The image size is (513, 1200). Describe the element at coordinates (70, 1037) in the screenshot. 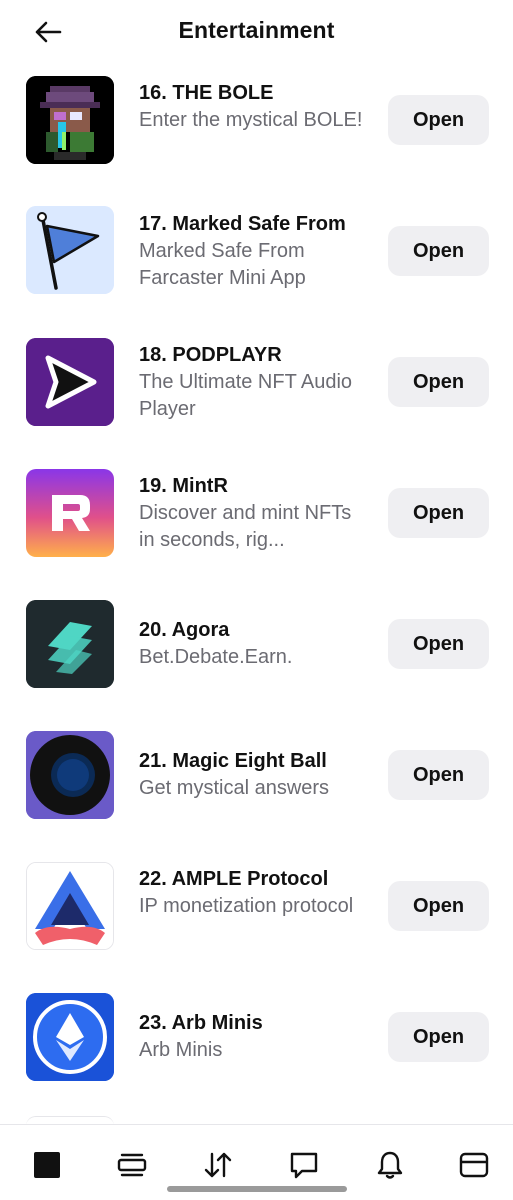

I see `ethereum-logo-icon` at that location.